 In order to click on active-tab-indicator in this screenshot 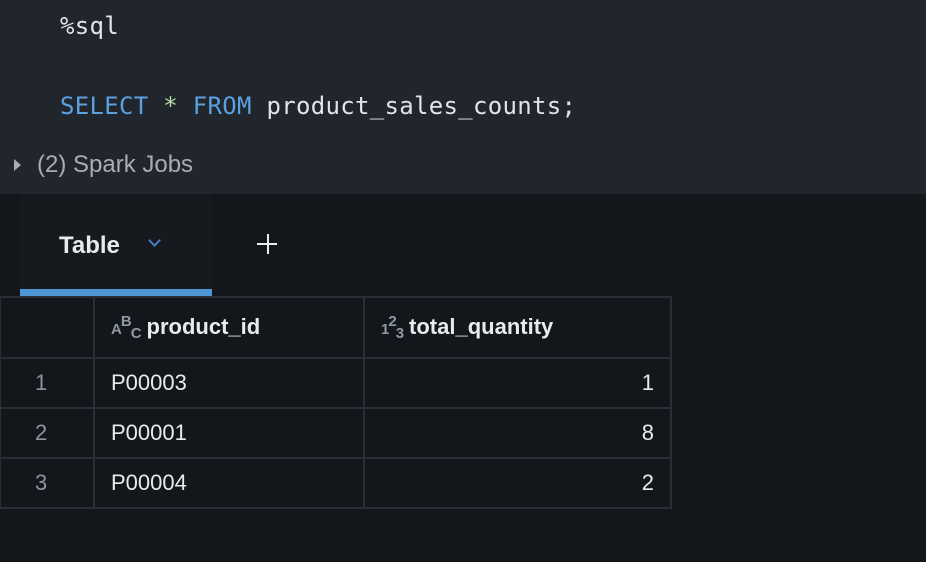, I will do `click(116, 292)`.